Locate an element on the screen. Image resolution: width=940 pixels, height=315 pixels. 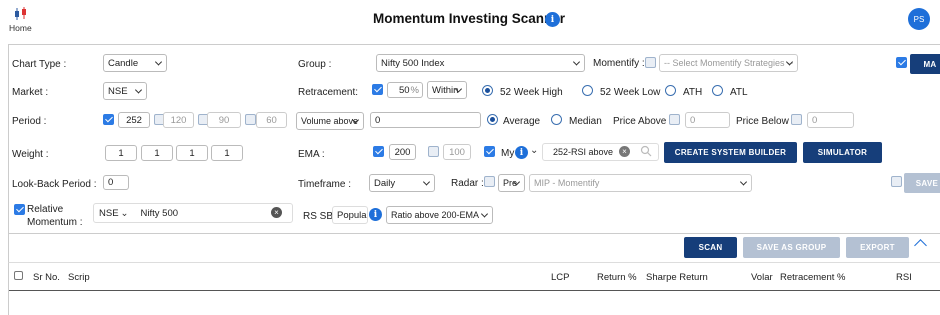
create-system-builder-button: CREATE SYSTEM BUILDER is located at coordinates (730, 152).